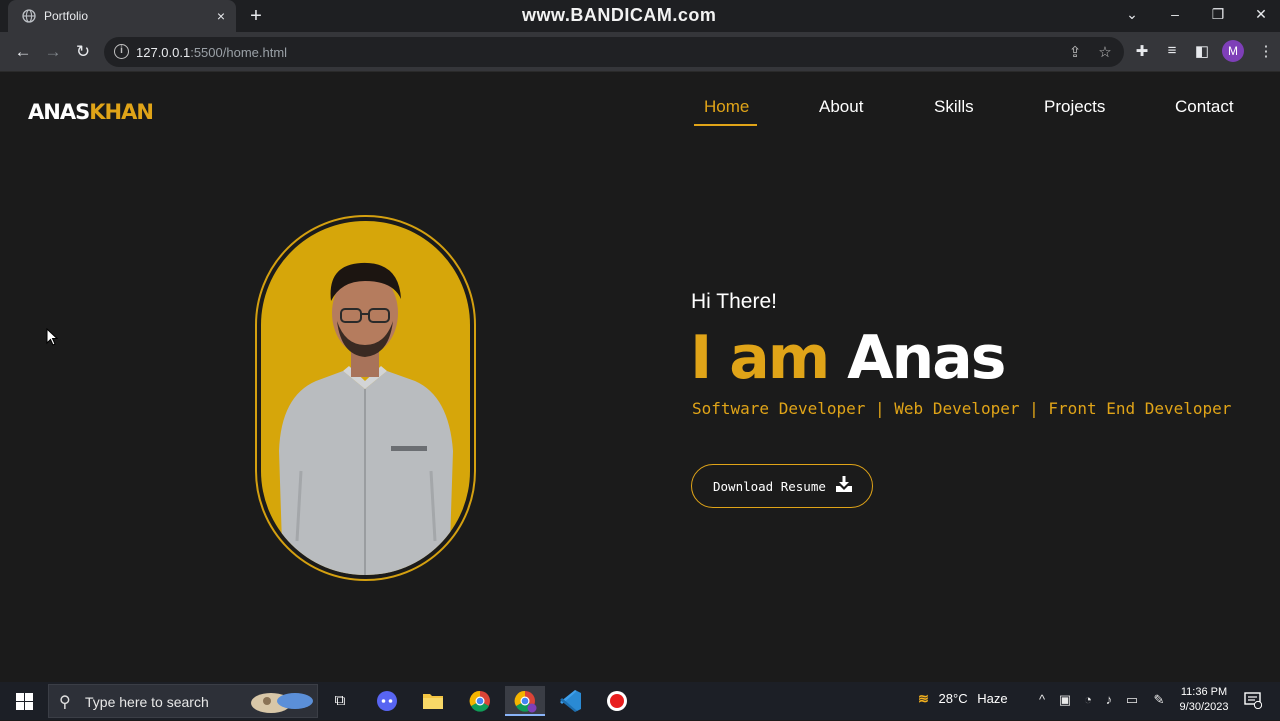 This screenshot has width=1280, height=721. I want to click on wifi-icon: ◔, so click(1088, 699).